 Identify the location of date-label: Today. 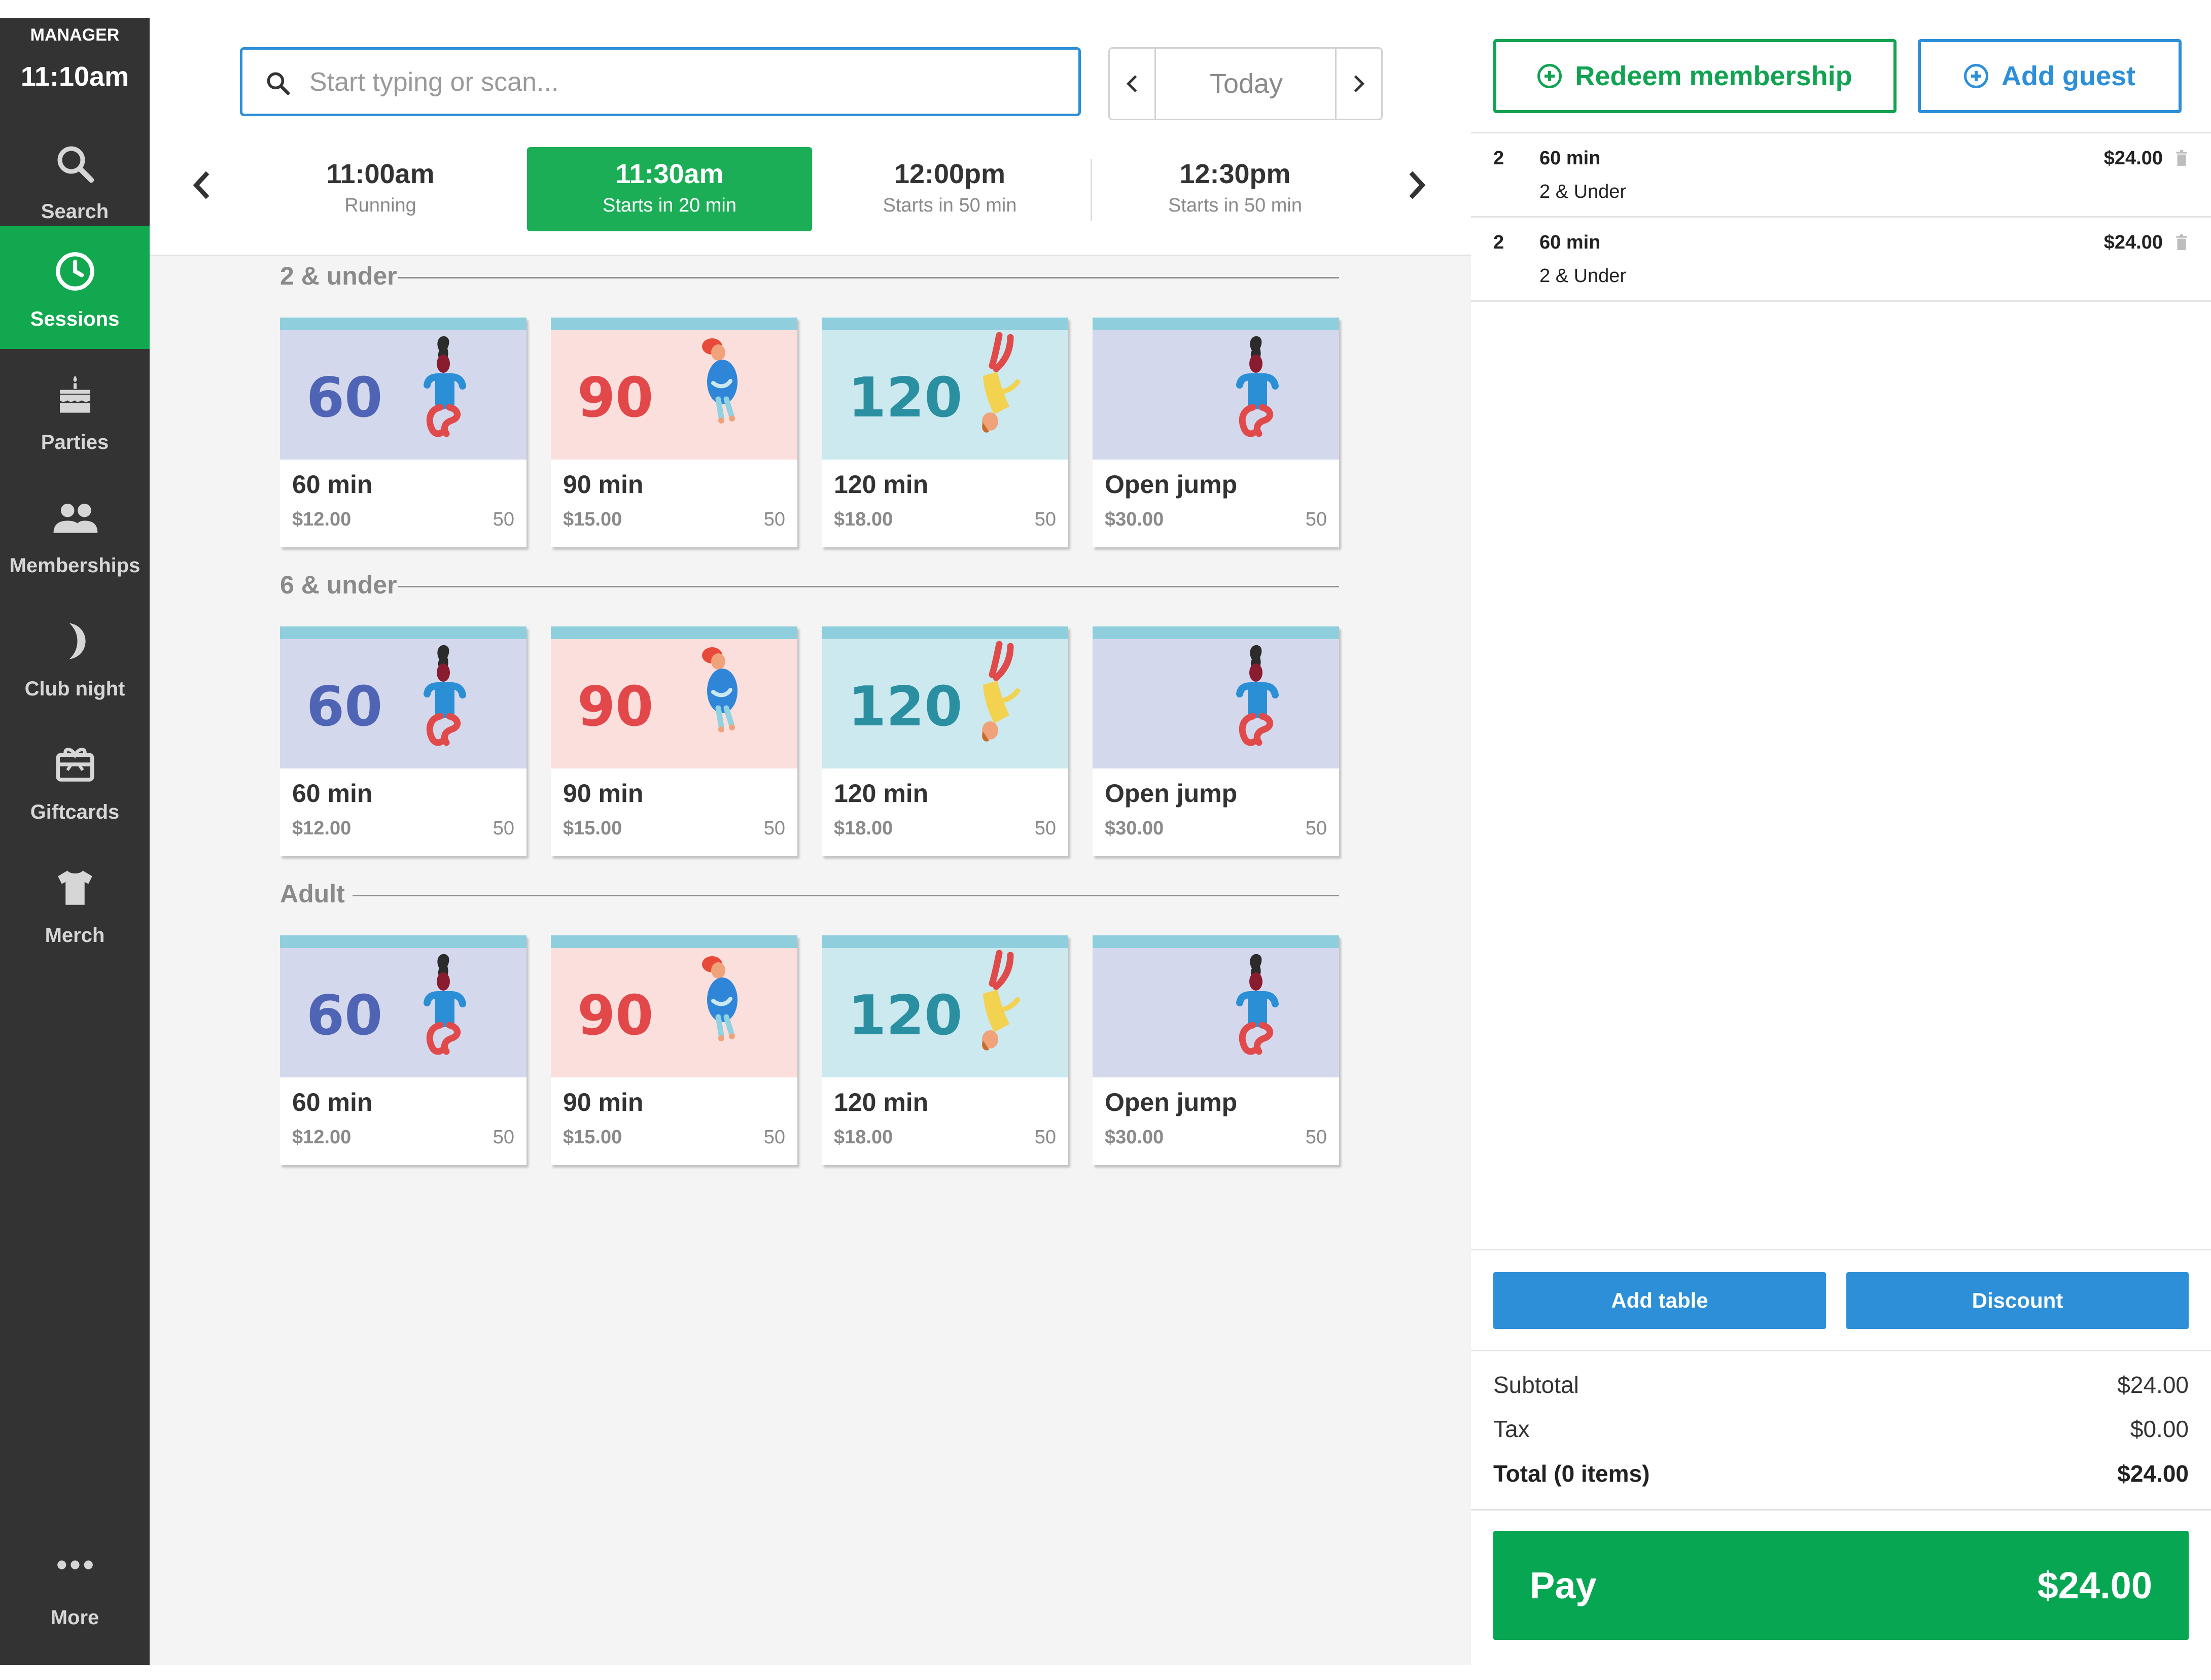
(1247, 84).